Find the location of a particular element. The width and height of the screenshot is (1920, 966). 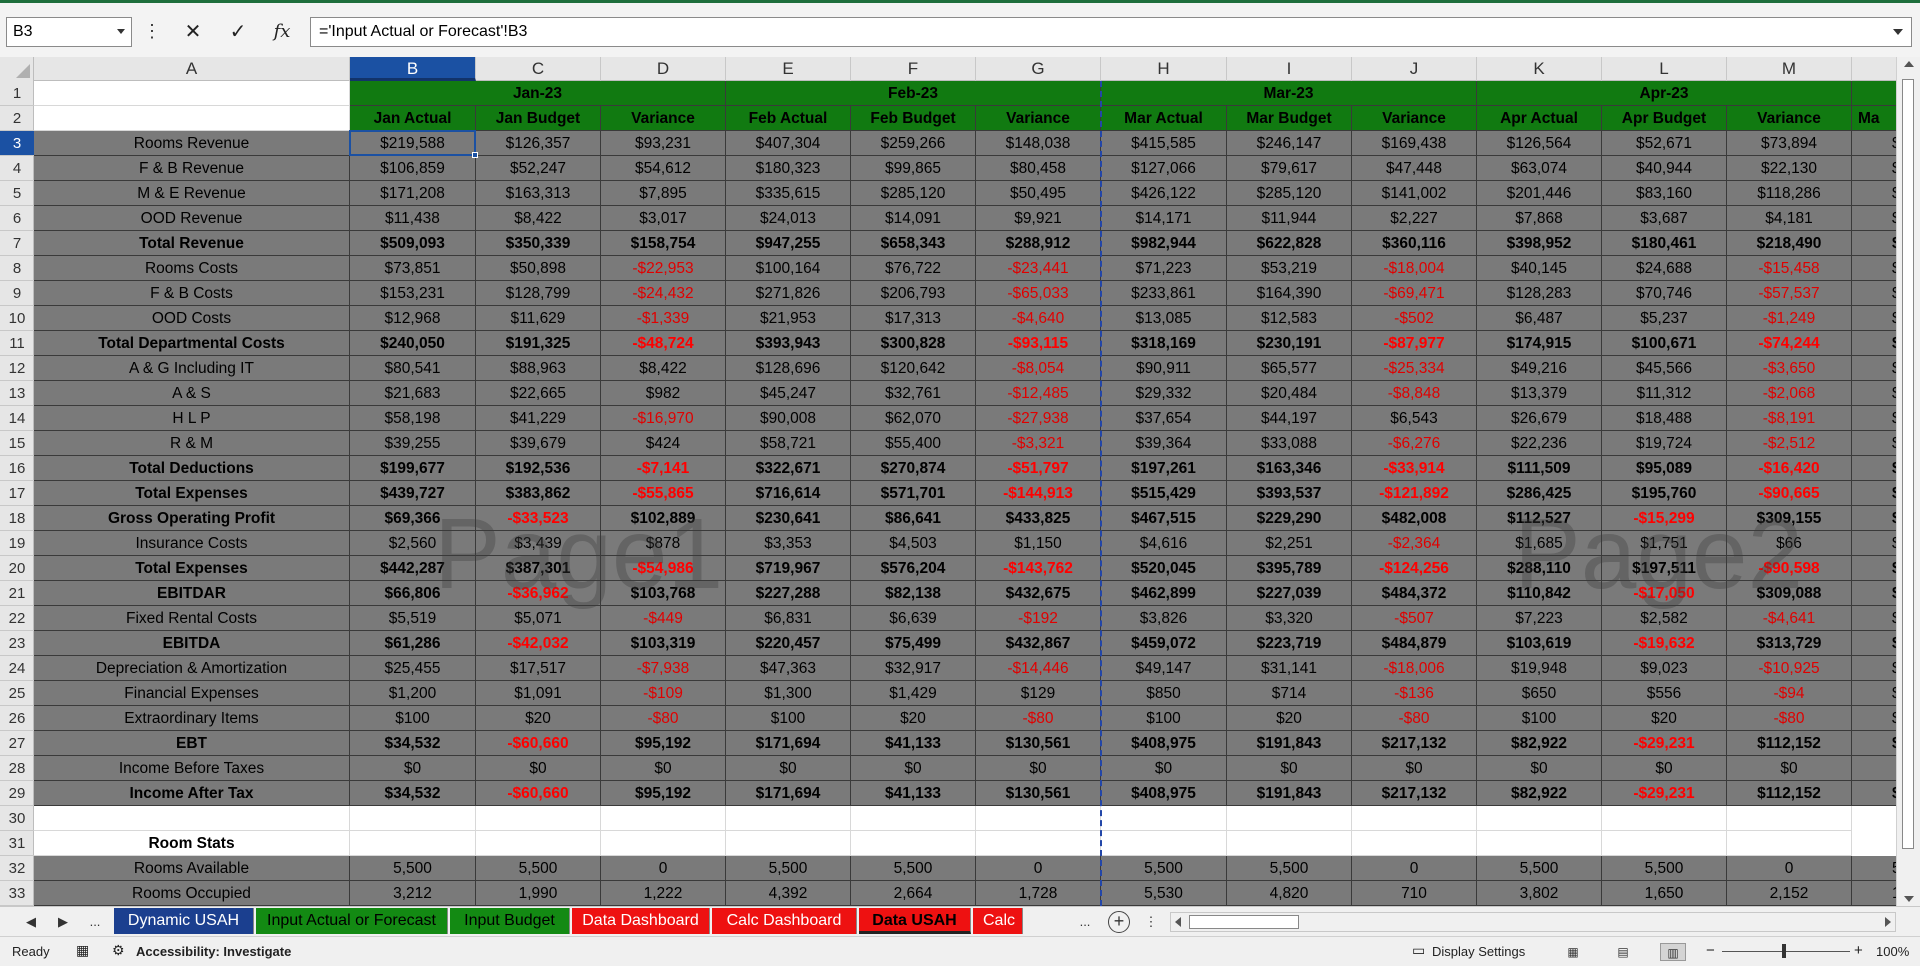

page-break-preview-icon: ▥ is located at coordinates (1673, 952).